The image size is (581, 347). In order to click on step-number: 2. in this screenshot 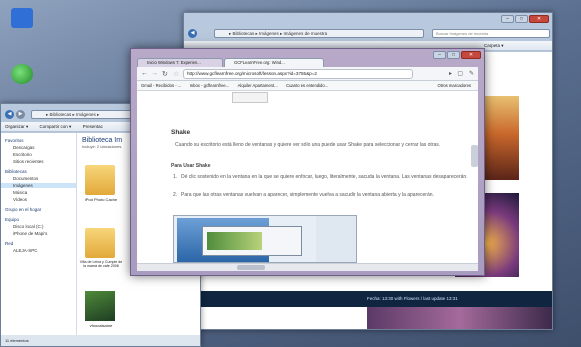, I will do `click(175, 195)`.